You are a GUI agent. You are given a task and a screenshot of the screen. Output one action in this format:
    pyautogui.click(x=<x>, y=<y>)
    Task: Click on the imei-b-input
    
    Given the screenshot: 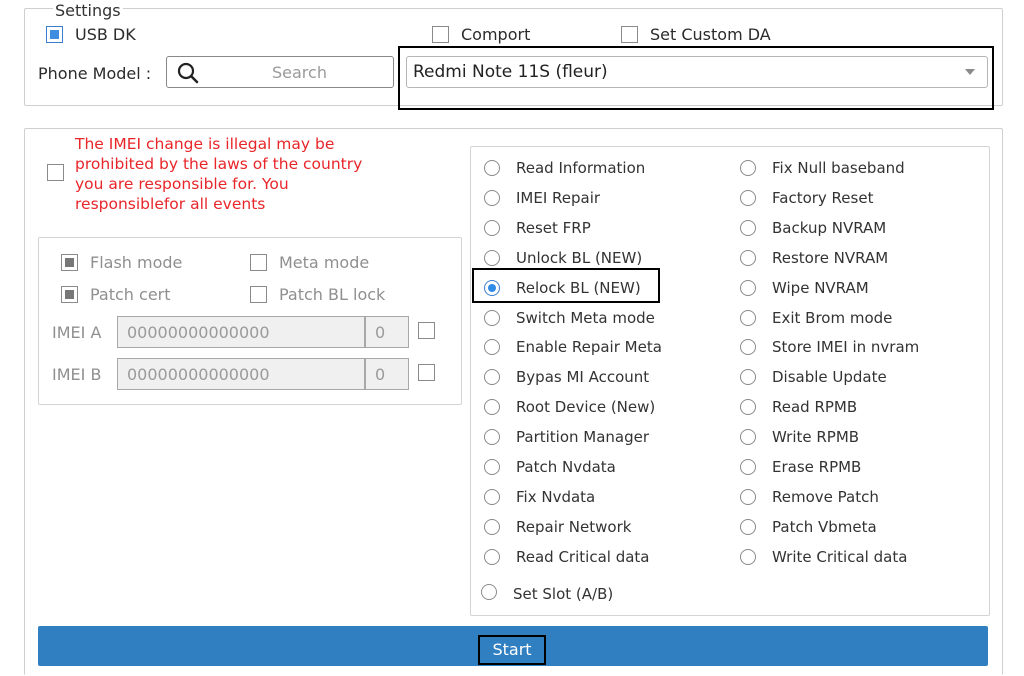 What is the action you would take?
    pyautogui.click(x=241, y=374)
    